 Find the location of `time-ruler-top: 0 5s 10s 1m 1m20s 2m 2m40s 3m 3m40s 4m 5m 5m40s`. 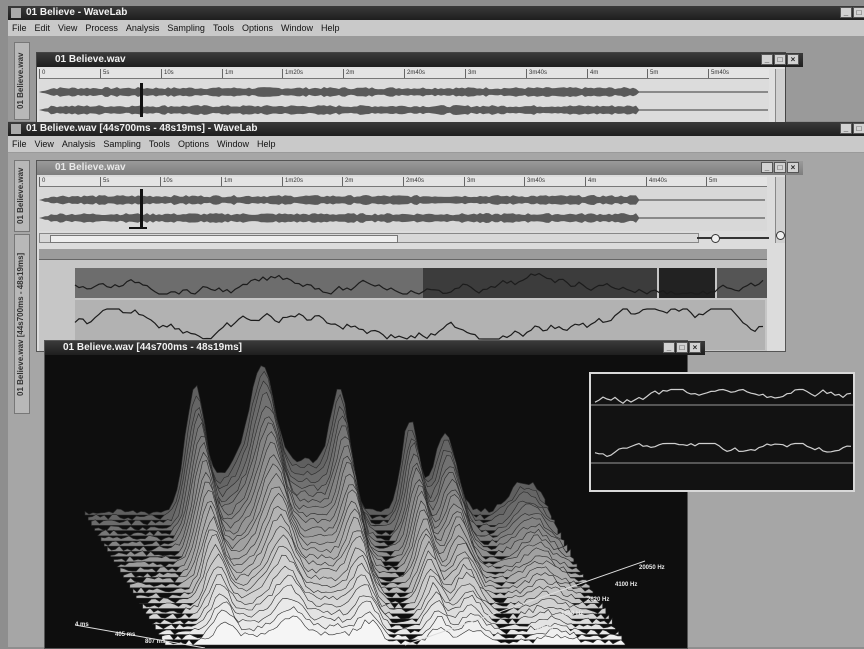

time-ruler-top: 0 5s 10s 1m 1m20s 2m 2m40s 3m 3m40s 4m 5m 5m40s is located at coordinates (404, 74).